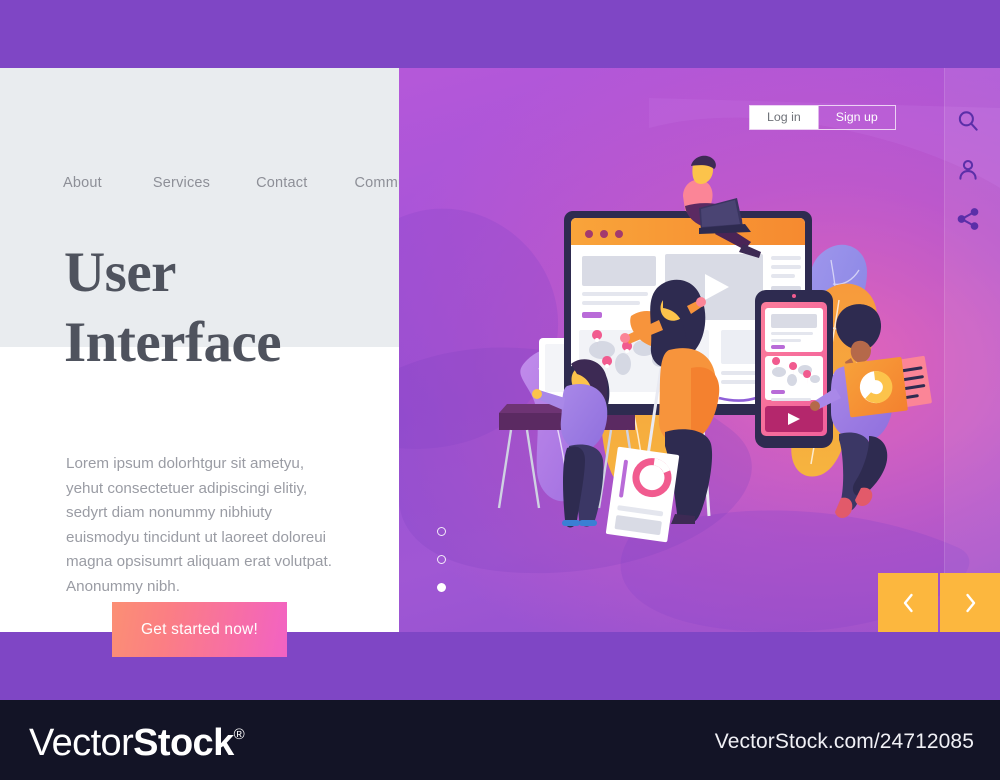  Describe the element at coordinates (794, 369) in the screenshot. I see `phone-mockup` at that location.